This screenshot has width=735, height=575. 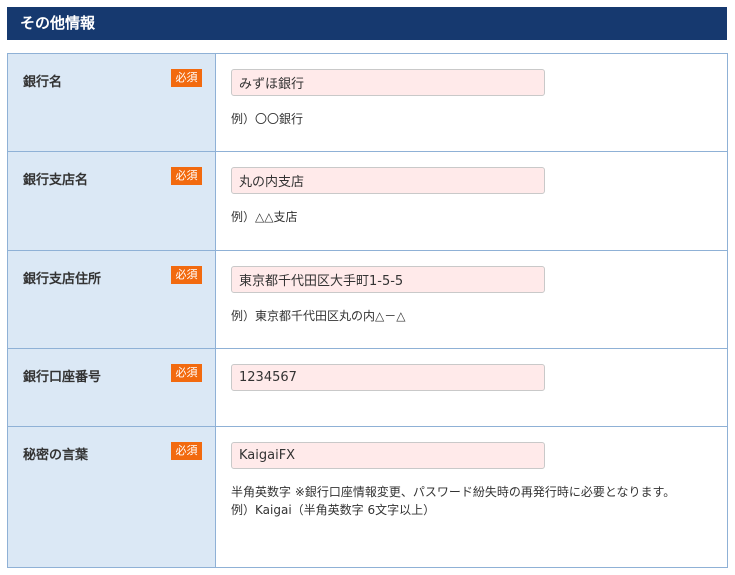 What do you see at coordinates (471, 299) in the screenshot?
I see `value-cell: 例）東京都千代田区丸の内△－△` at bounding box center [471, 299].